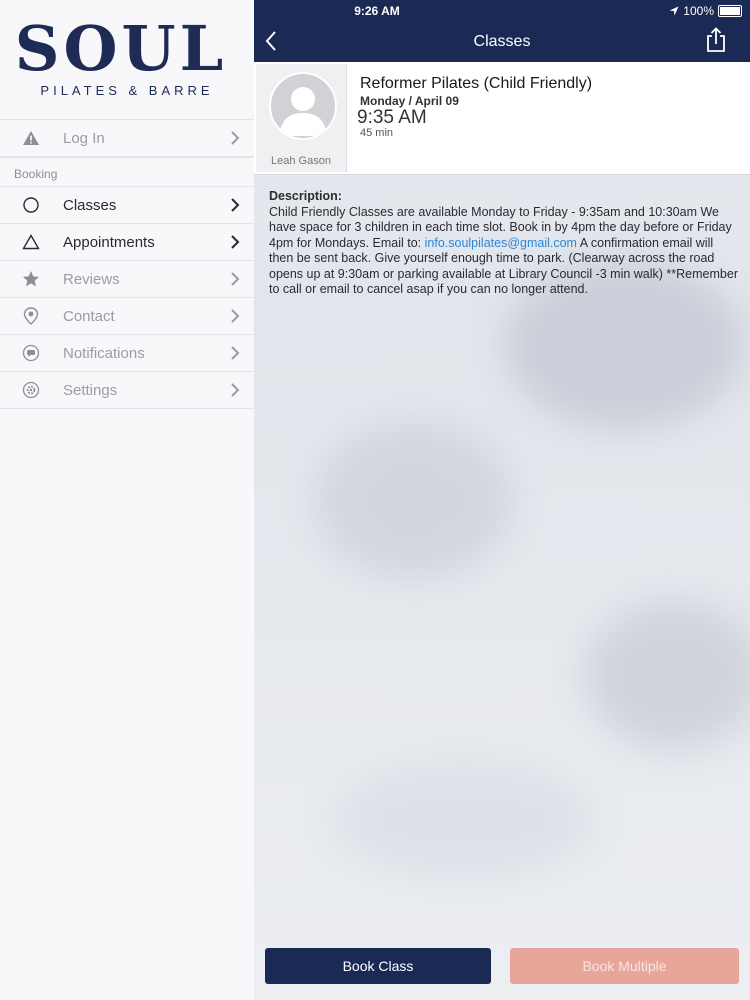 The image size is (750, 1000). What do you see at coordinates (31, 316) in the screenshot?
I see `location-pin-icon` at bounding box center [31, 316].